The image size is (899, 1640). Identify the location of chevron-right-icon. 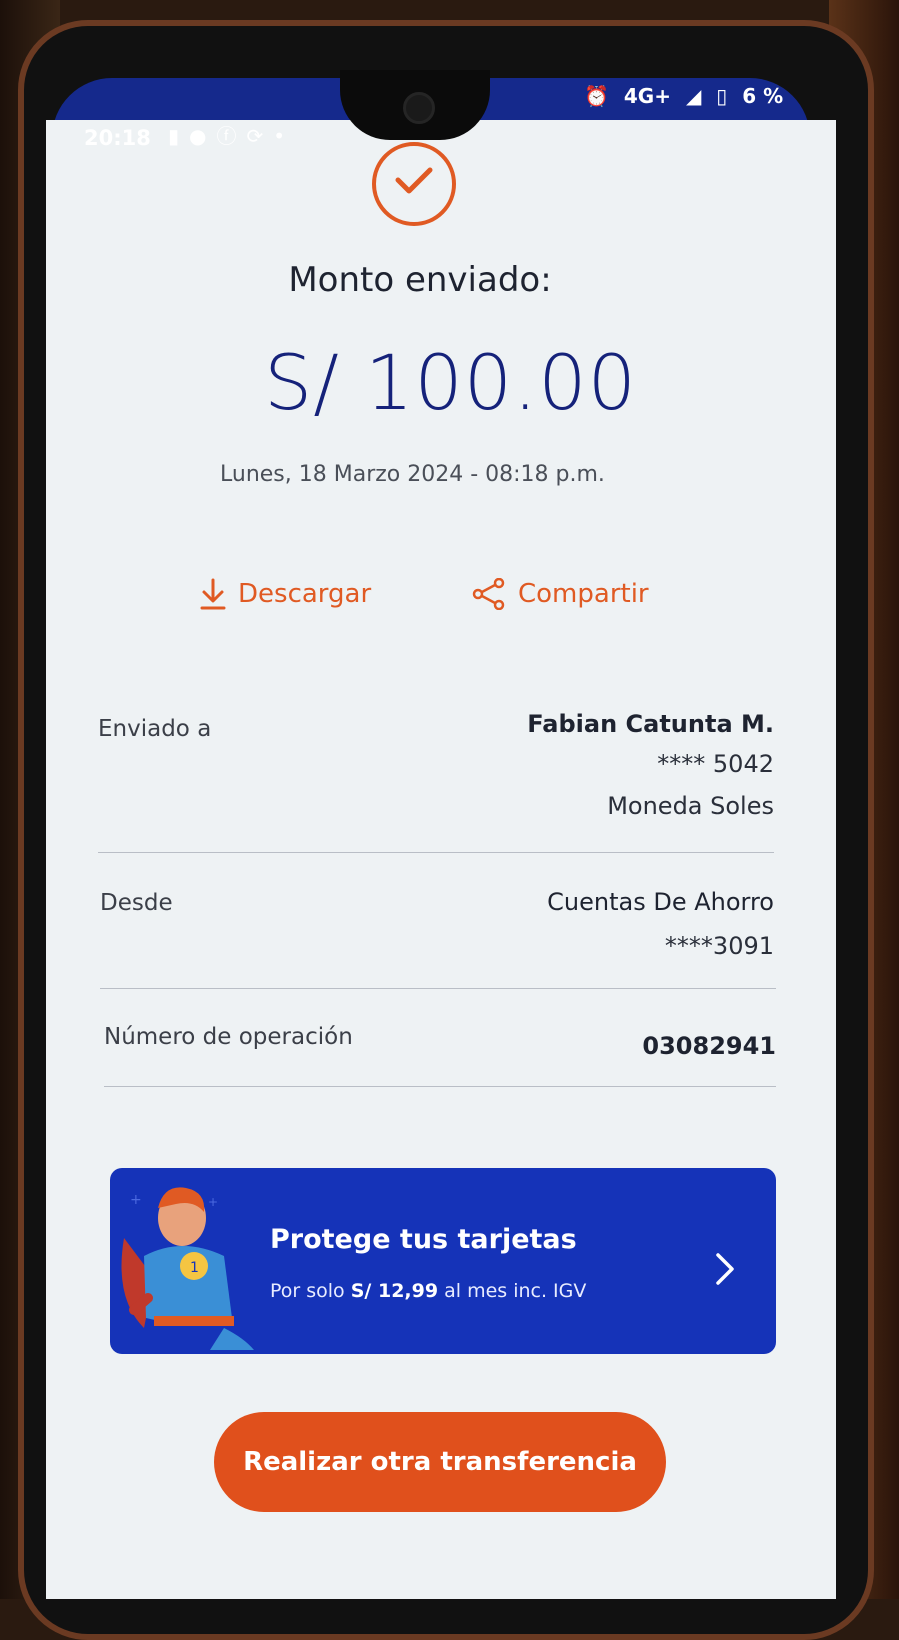
(725, 1269).